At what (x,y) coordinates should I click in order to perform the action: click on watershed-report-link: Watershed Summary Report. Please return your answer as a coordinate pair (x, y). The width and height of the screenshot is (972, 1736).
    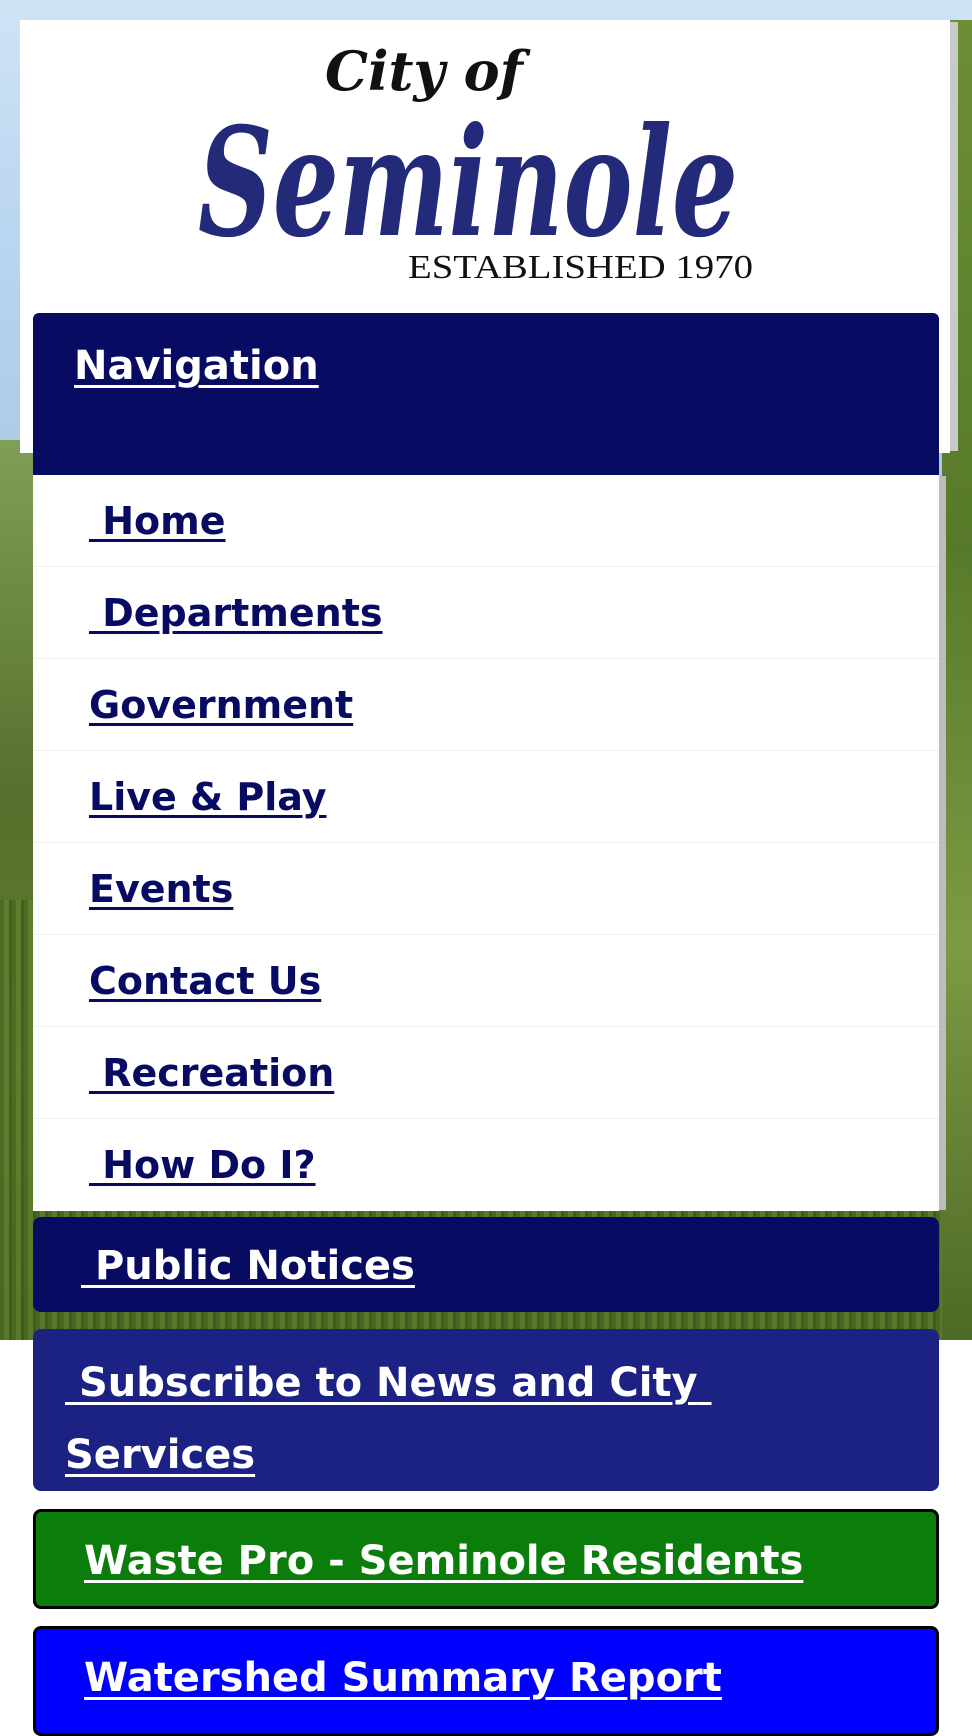
    Looking at the image, I should click on (403, 1678).